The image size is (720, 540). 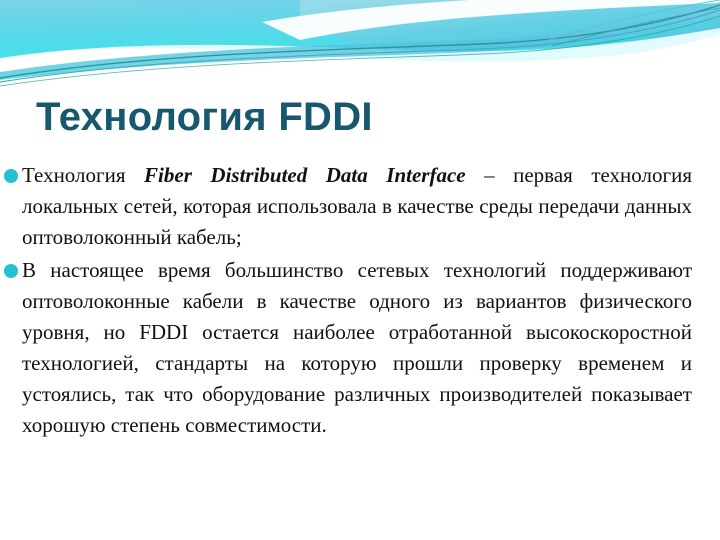 I want to click on bullet-emphasis-text: Fiber Distributed Data Interface, so click(x=305, y=175).